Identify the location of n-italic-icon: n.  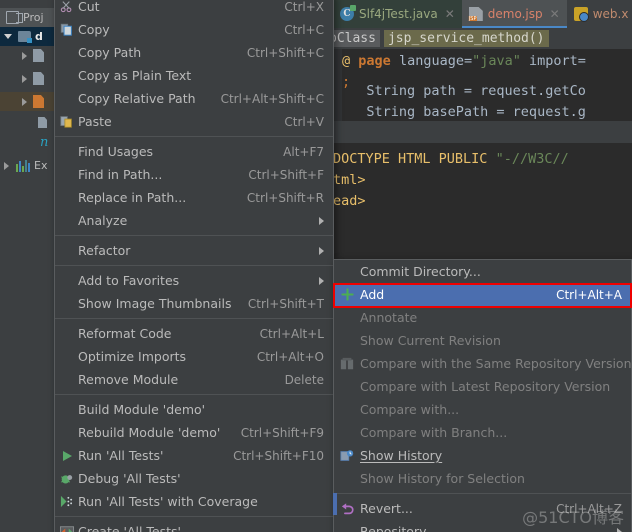
(44, 142).